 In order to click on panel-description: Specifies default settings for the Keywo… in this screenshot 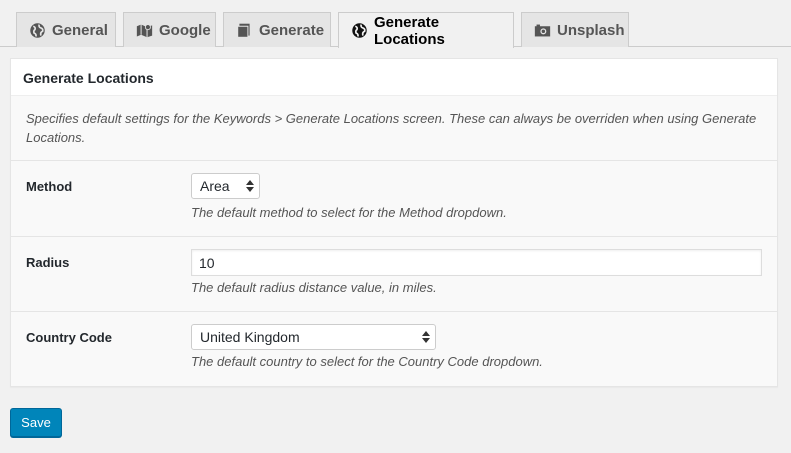, I will do `click(394, 128)`.